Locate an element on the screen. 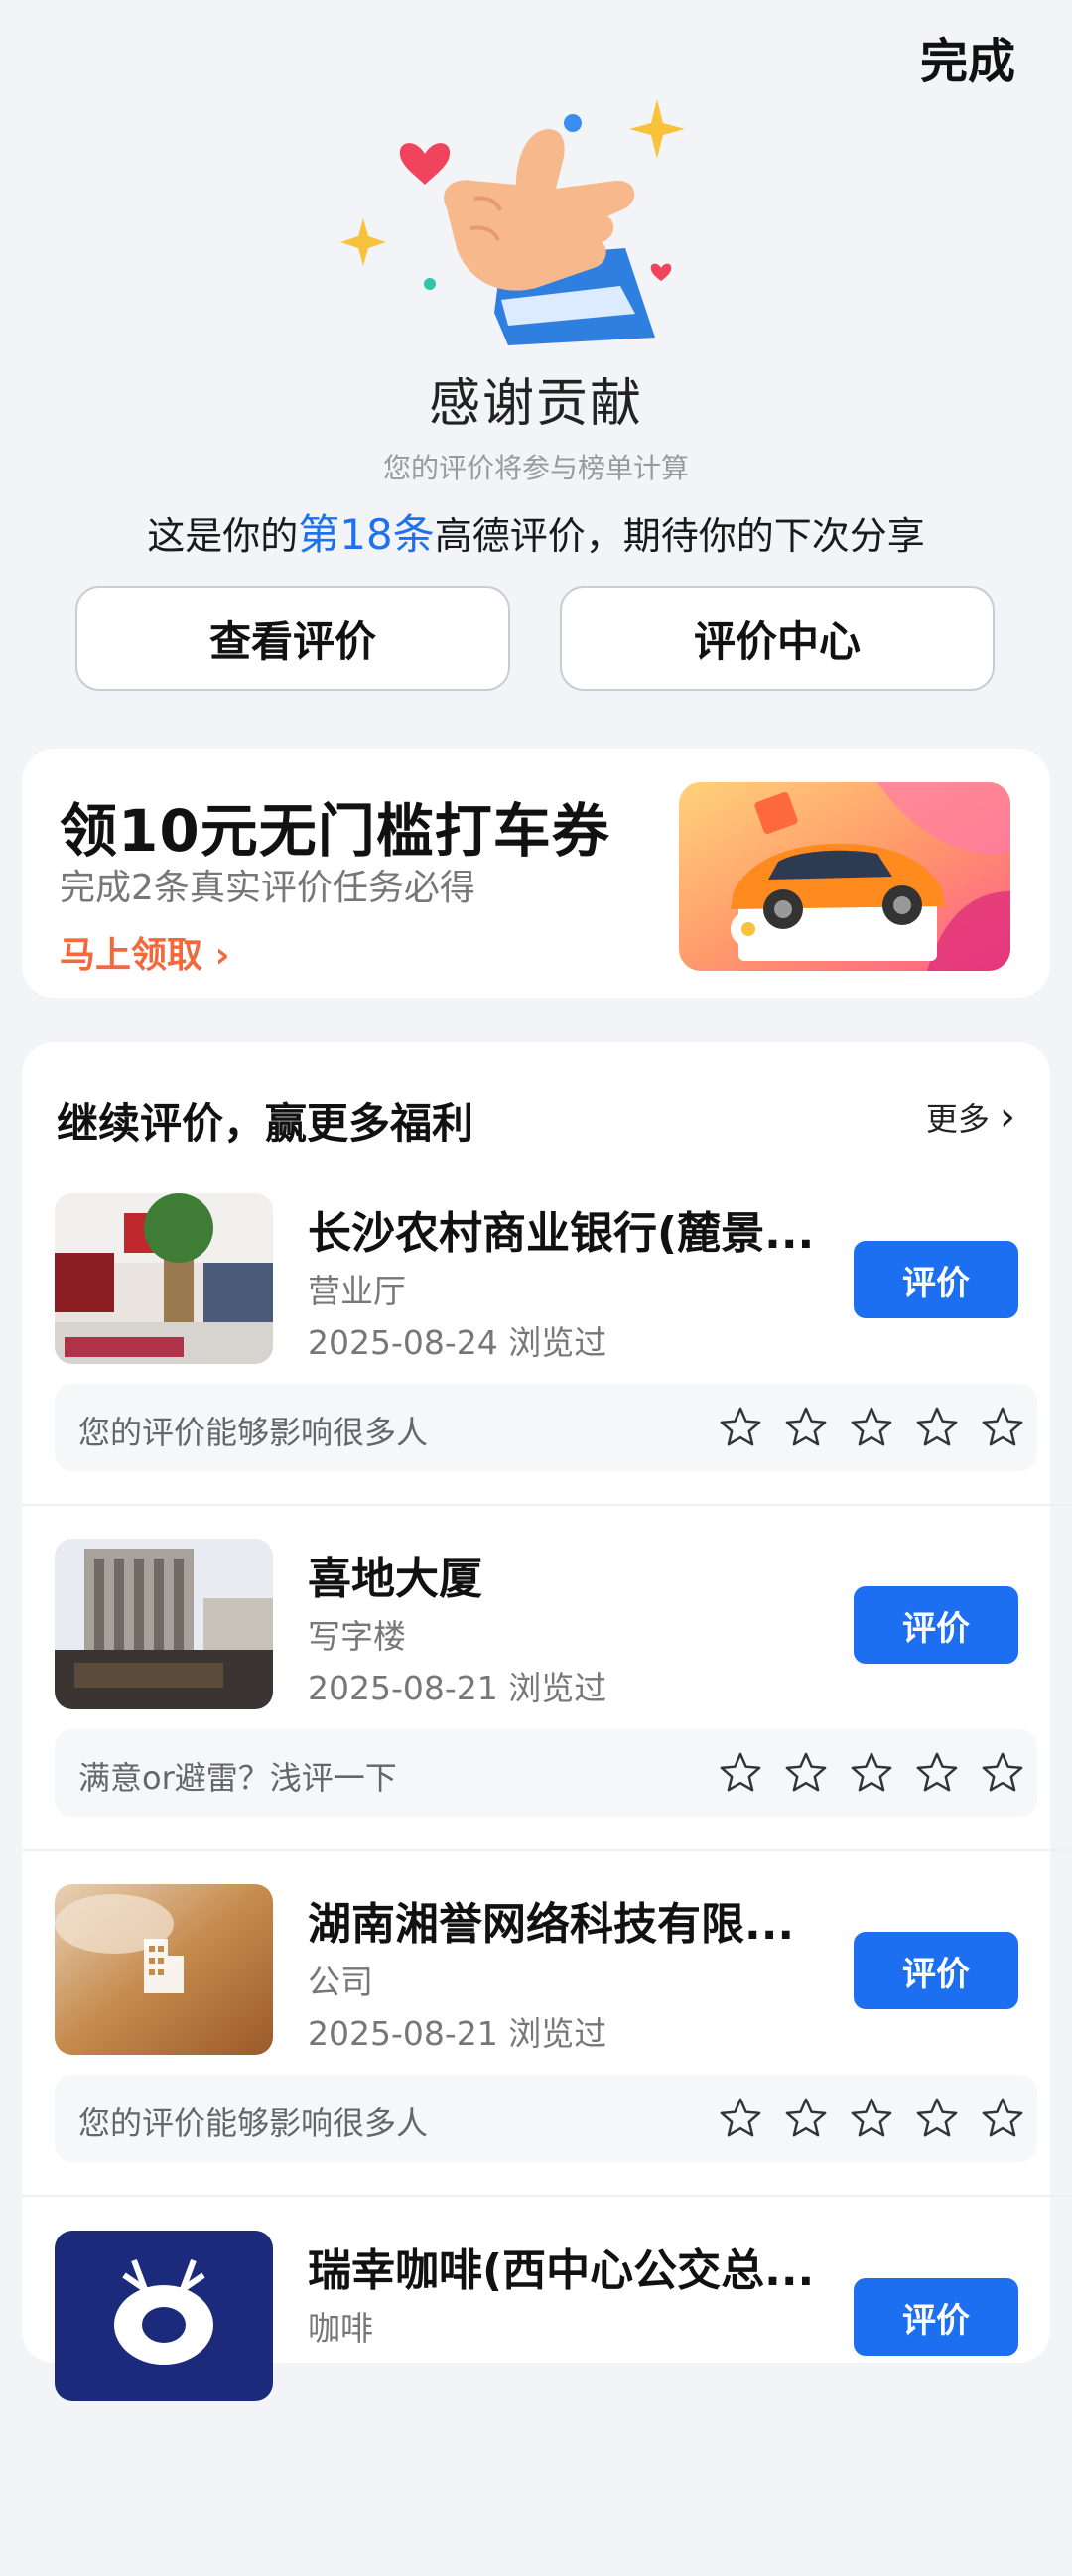 The image size is (1072, 2576). more-link: 更多 › is located at coordinates (970, 1117).